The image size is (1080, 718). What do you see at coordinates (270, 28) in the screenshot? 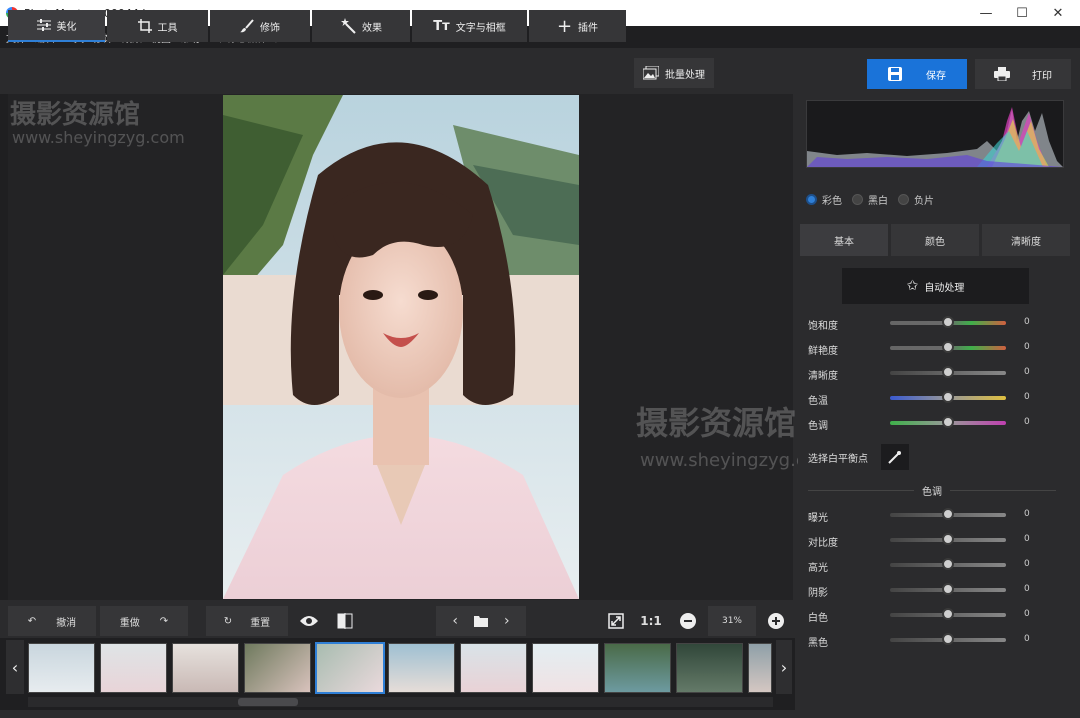
I see `tab-label: 修饰` at bounding box center [270, 28].